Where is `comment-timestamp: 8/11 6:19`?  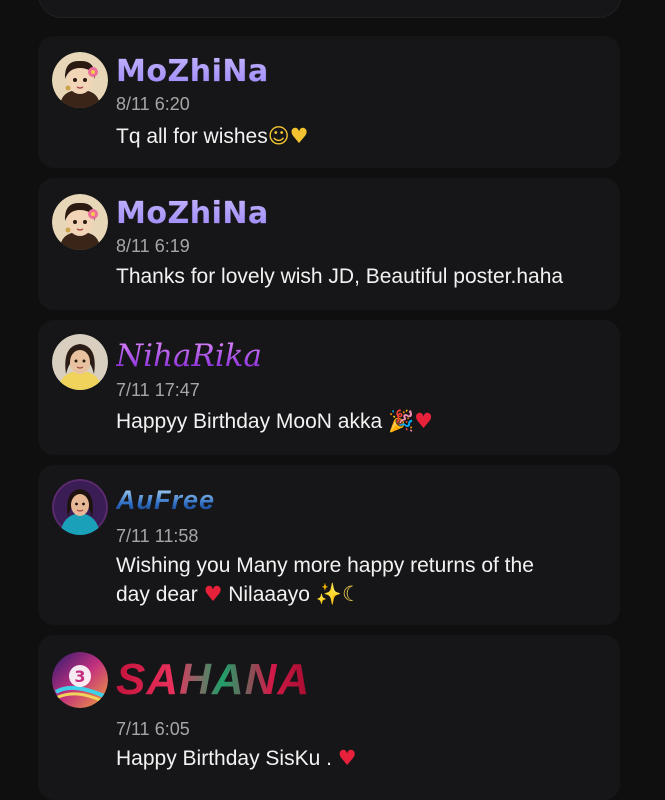
comment-timestamp: 8/11 6:19 is located at coordinates (153, 246).